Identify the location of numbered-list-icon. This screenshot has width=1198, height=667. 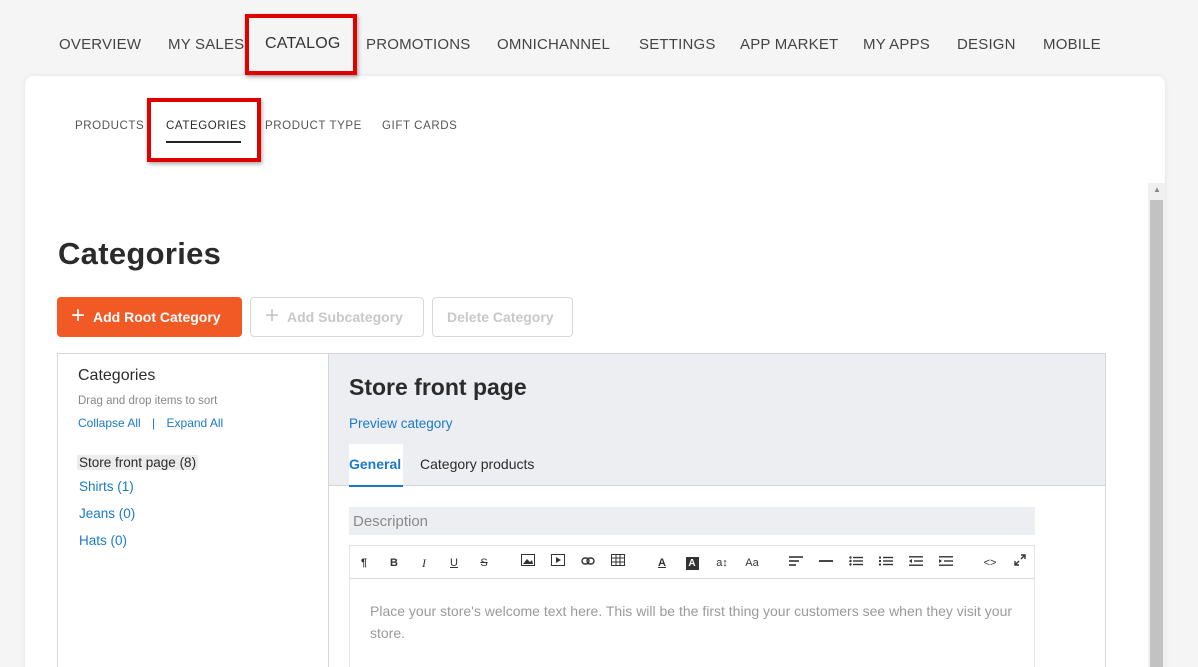
(886, 563).